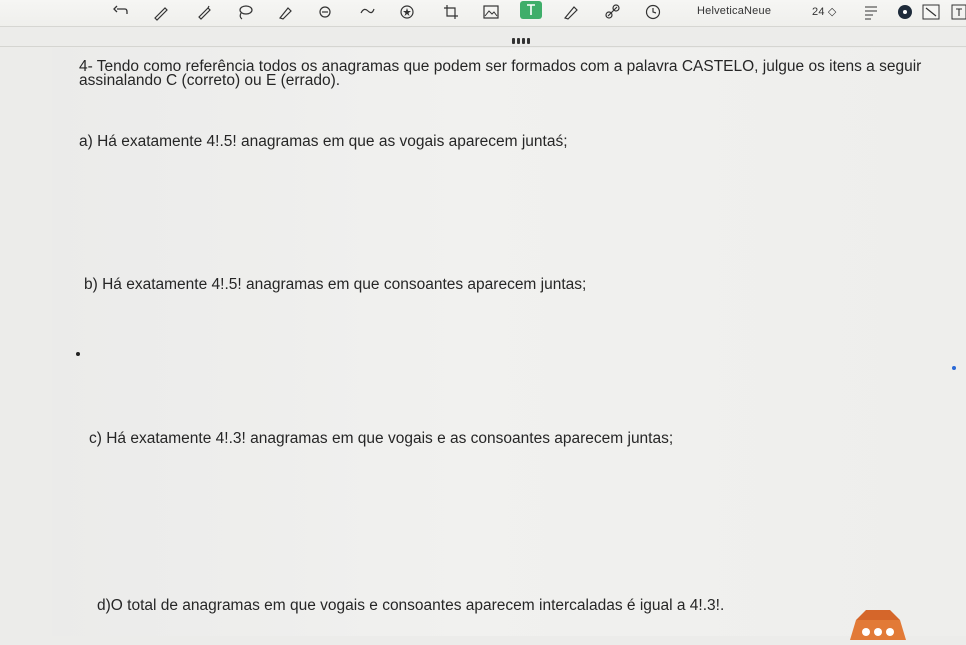 The height and width of the screenshot is (645, 966). Describe the element at coordinates (78, 354) in the screenshot. I see `page-mark` at that location.